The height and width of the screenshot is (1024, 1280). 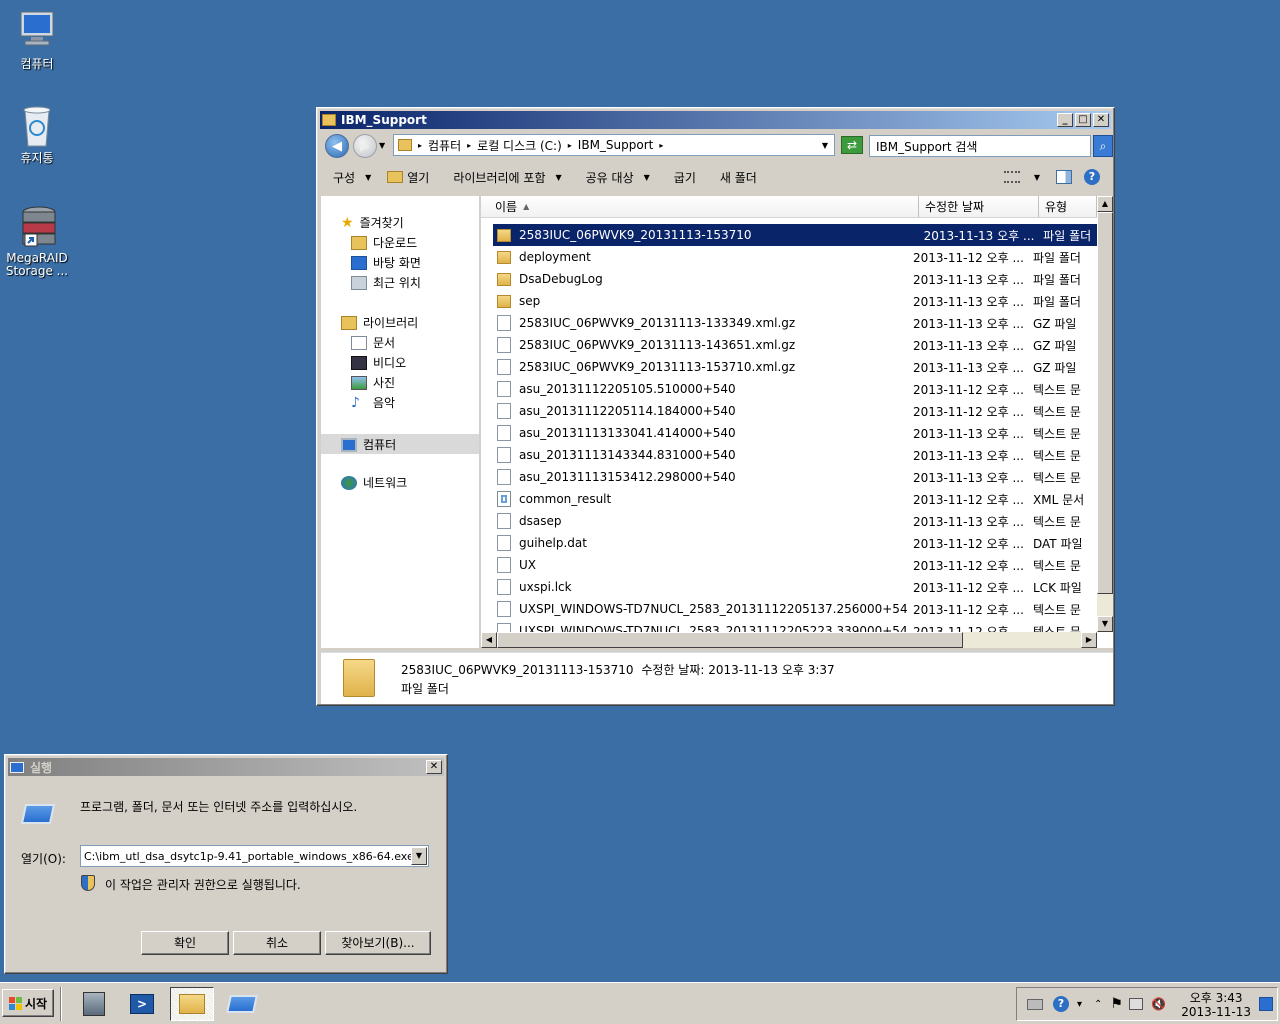 I want to click on clock: 오후 3:43 2013-11-13, so click(x=1216, y=1005).